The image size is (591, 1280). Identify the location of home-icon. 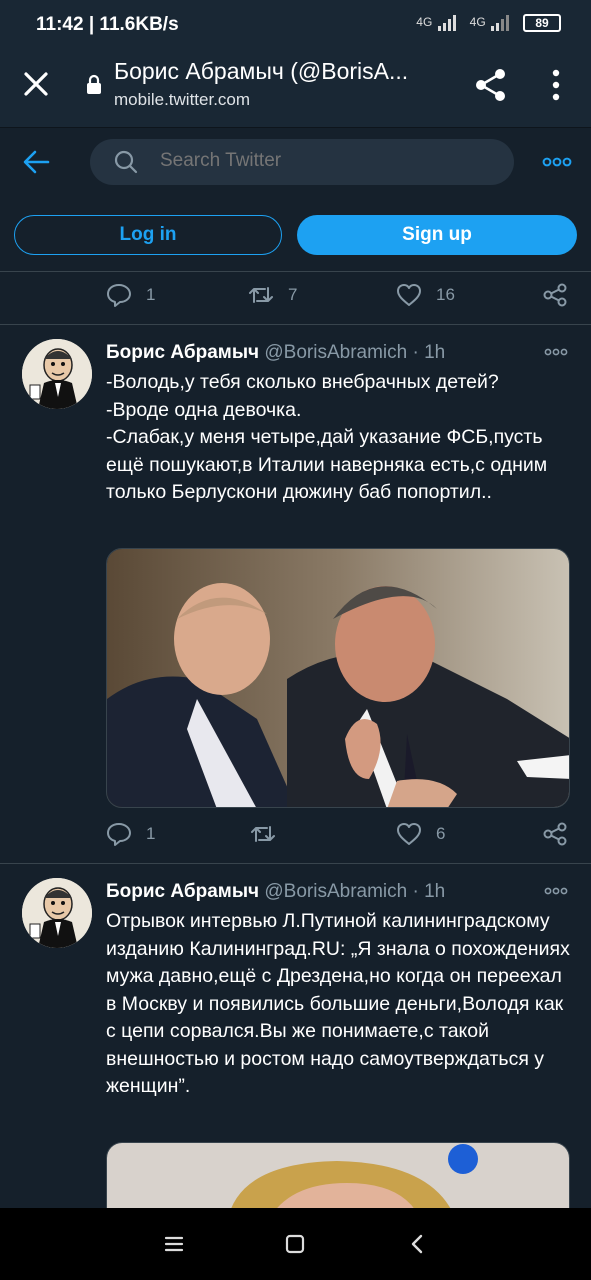
(295, 1244).